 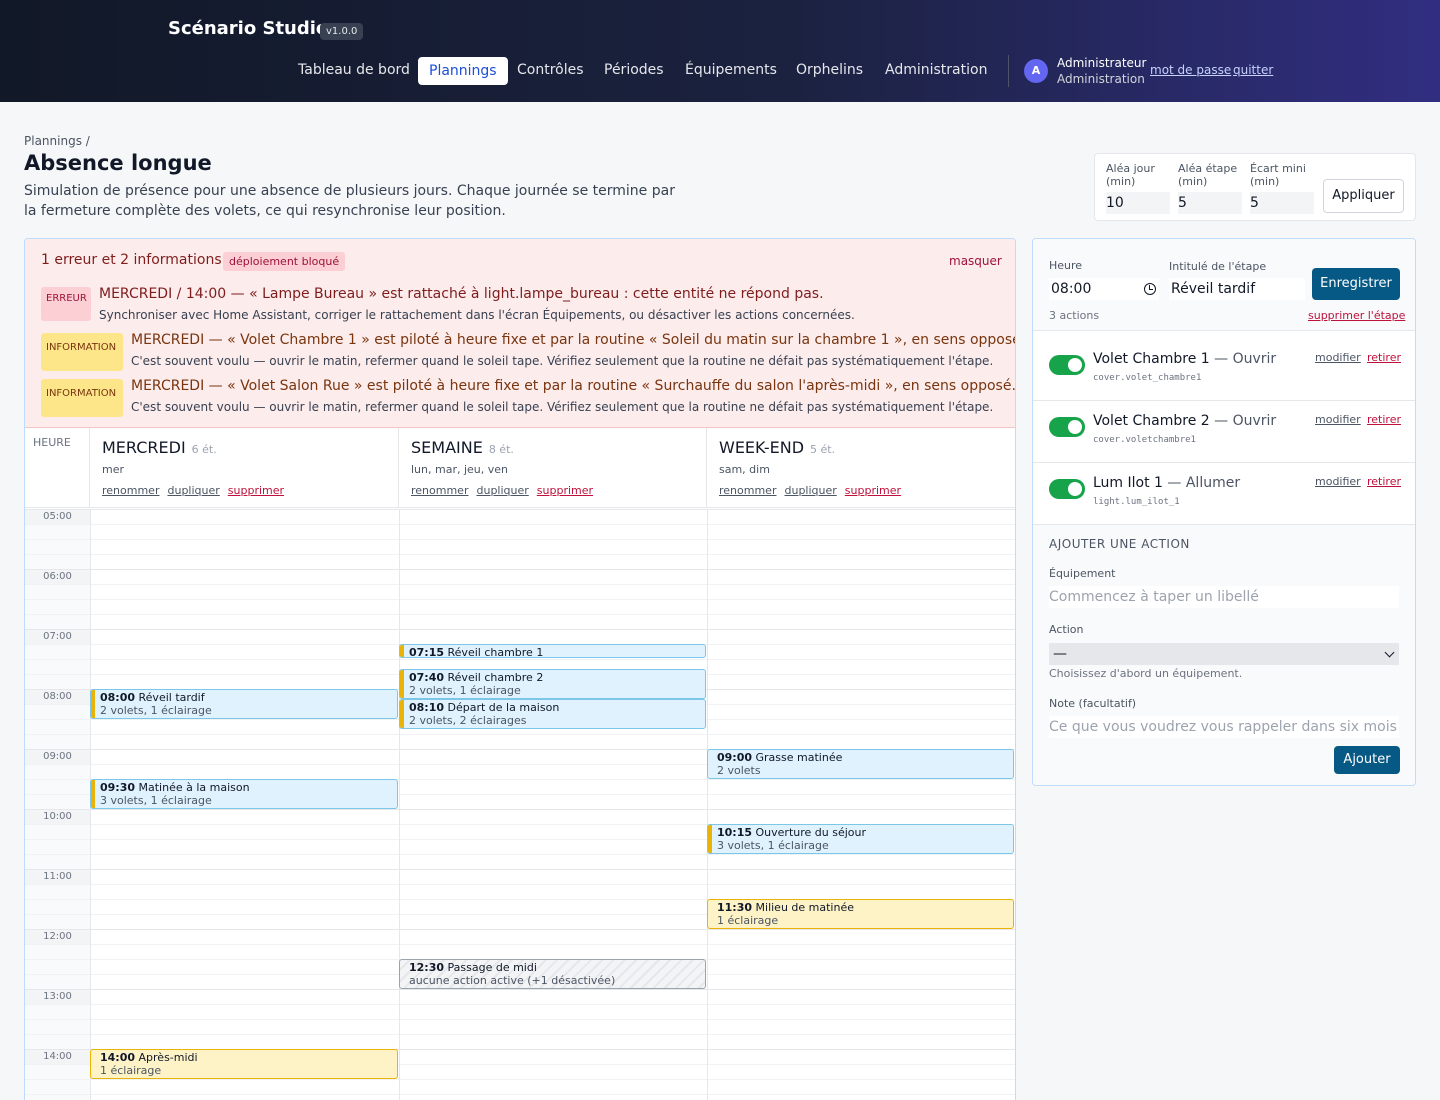 I want to click on hour-label: 06:00, so click(x=57, y=577).